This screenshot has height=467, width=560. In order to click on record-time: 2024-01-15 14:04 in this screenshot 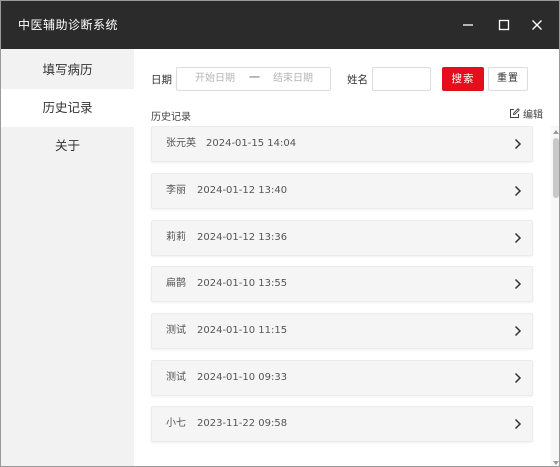, I will do `click(251, 143)`.